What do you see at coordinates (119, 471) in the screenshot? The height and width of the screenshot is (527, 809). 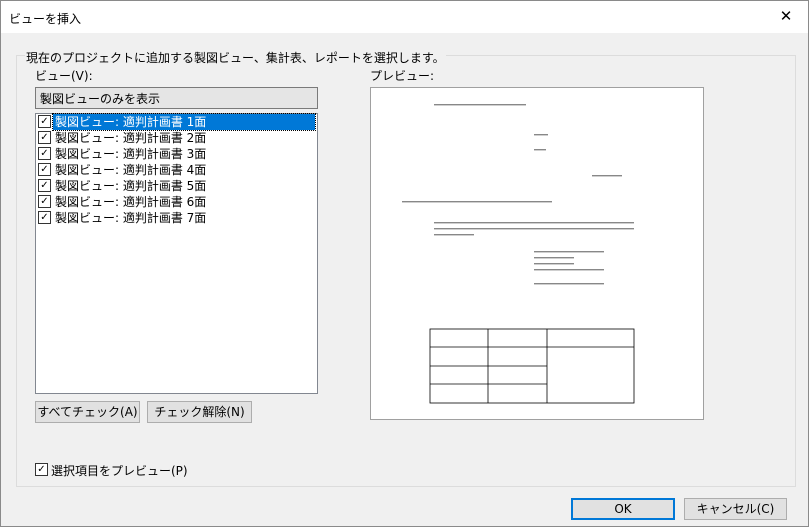 I see `preview-checkbox-label: 選択項目をプレビュー(P)` at bounding box center [119, 471].